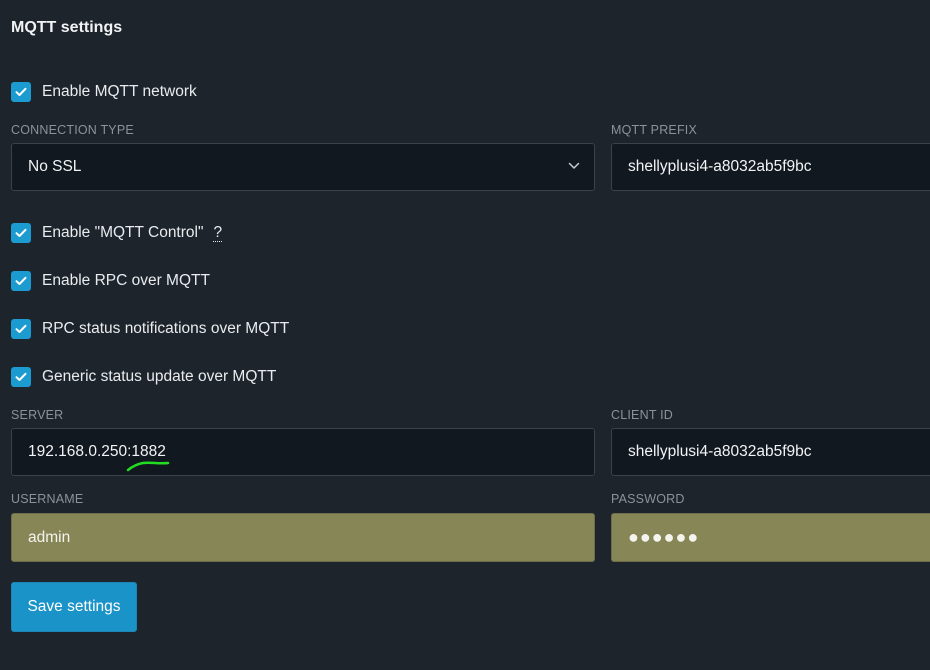 The image size is (930, 670). Describe the element at coordinates (770, 537) in the screenshot. I see `password-input: ●●●●●●` at that location.